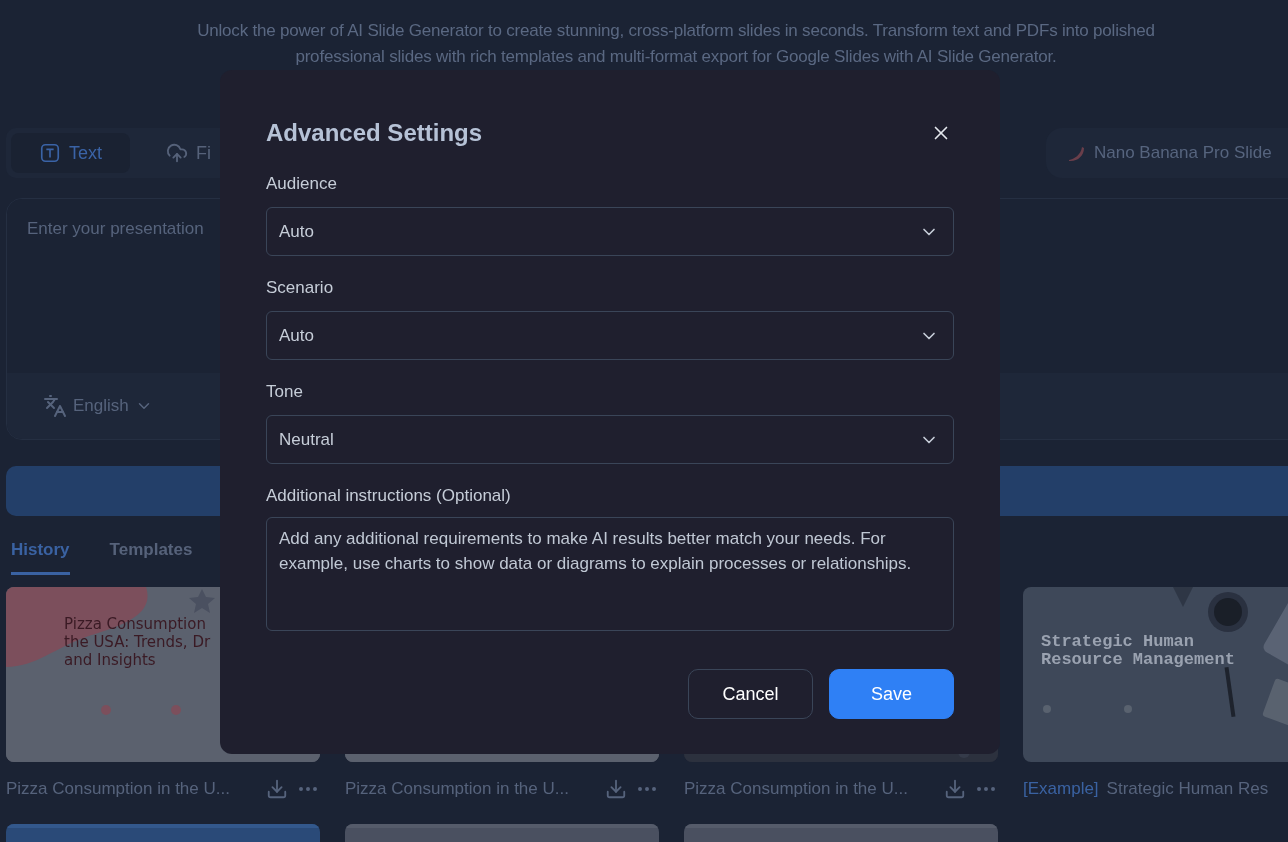  Describe the element at coordinates (285, 392) in the screenshot. I see `field-label: Tone` at that location.